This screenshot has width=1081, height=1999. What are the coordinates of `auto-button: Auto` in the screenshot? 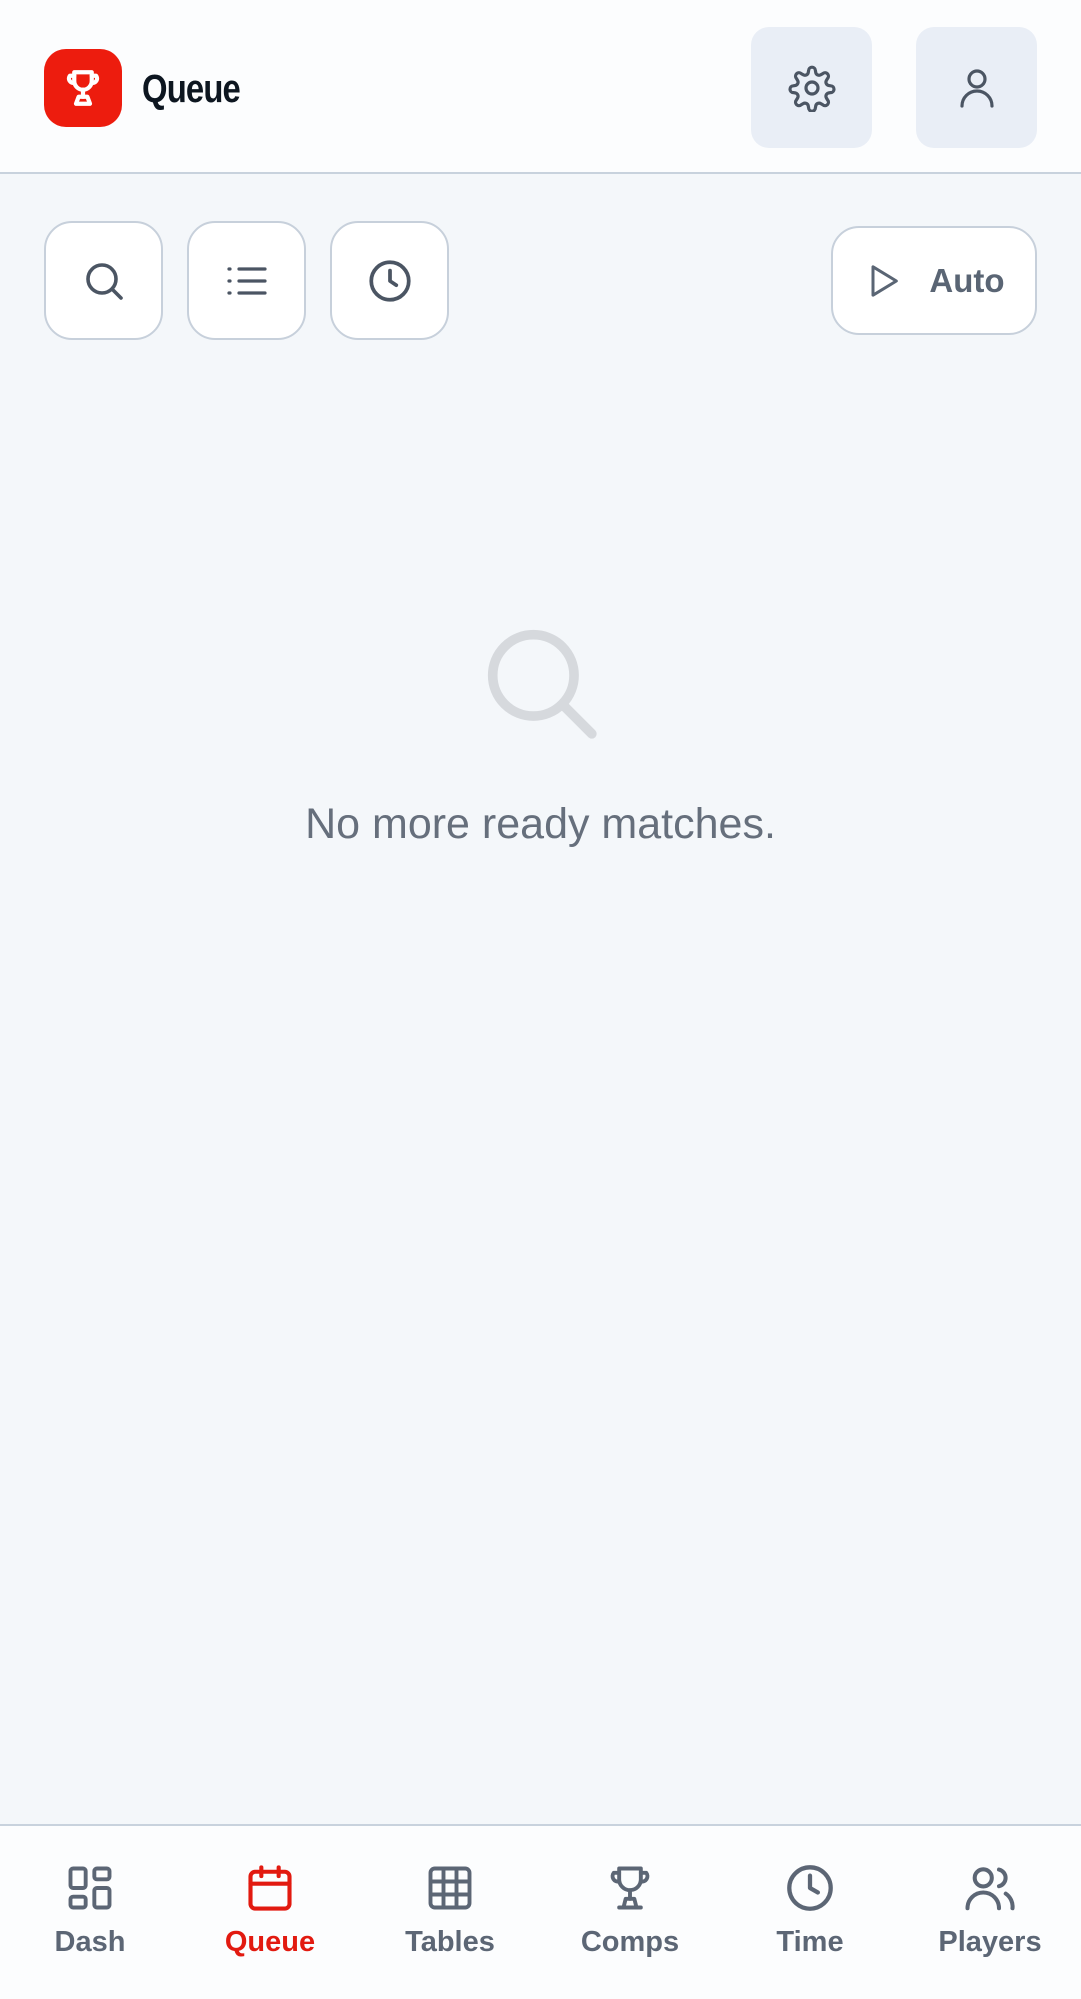 It's located at (934, 280).